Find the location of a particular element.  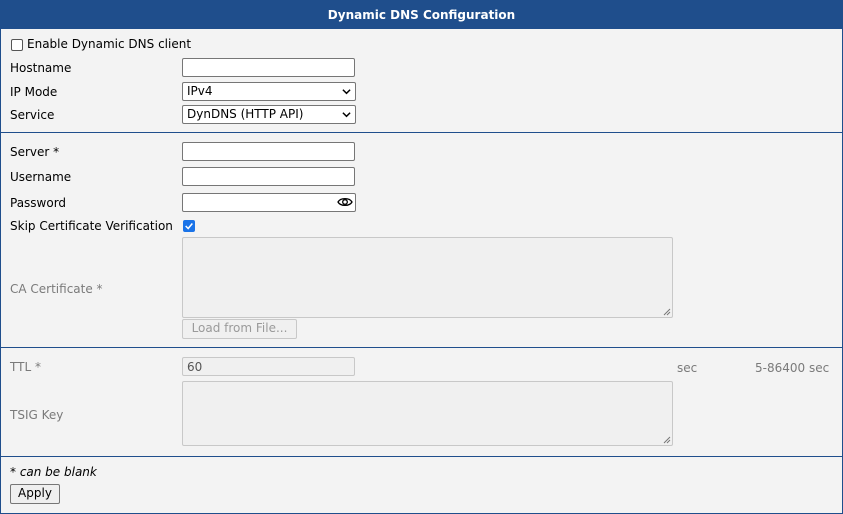

username-label: Username is located at coordinates (41, 177).